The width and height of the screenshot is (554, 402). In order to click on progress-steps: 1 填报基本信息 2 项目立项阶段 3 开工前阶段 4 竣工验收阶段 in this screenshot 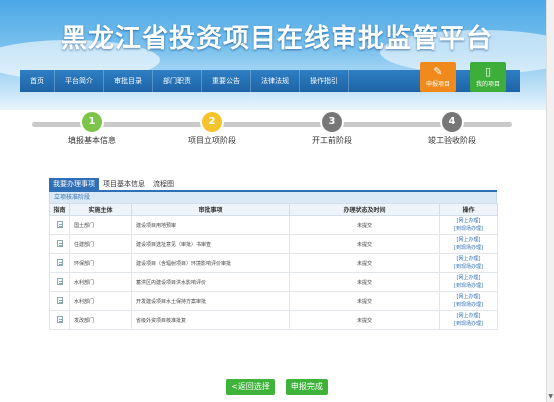, I will do `click(272, 132)`.